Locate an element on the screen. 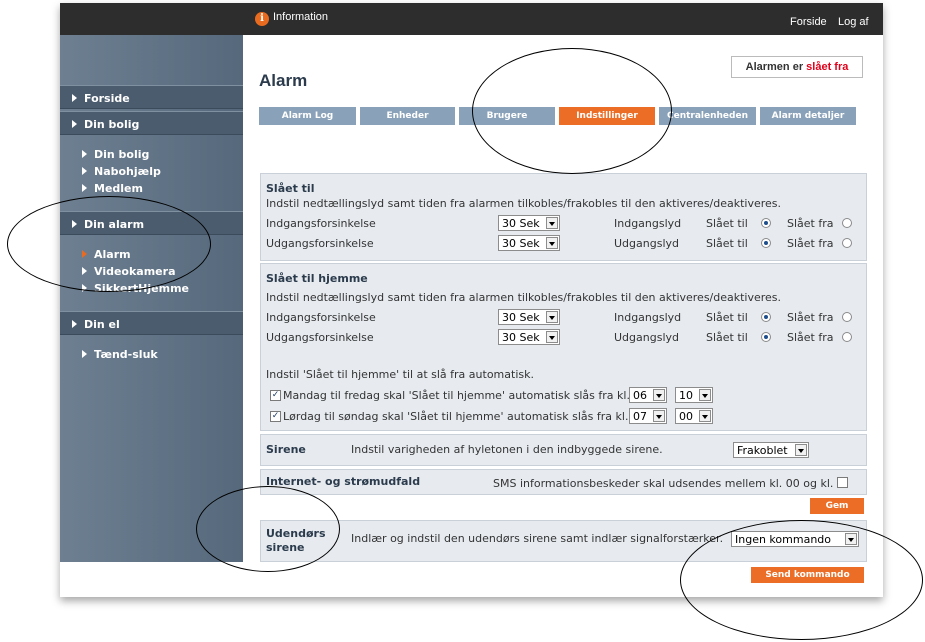 The height and width of the screenshot is (642, 925). exit-sound-off-radio is located at coordinates (847, 243).